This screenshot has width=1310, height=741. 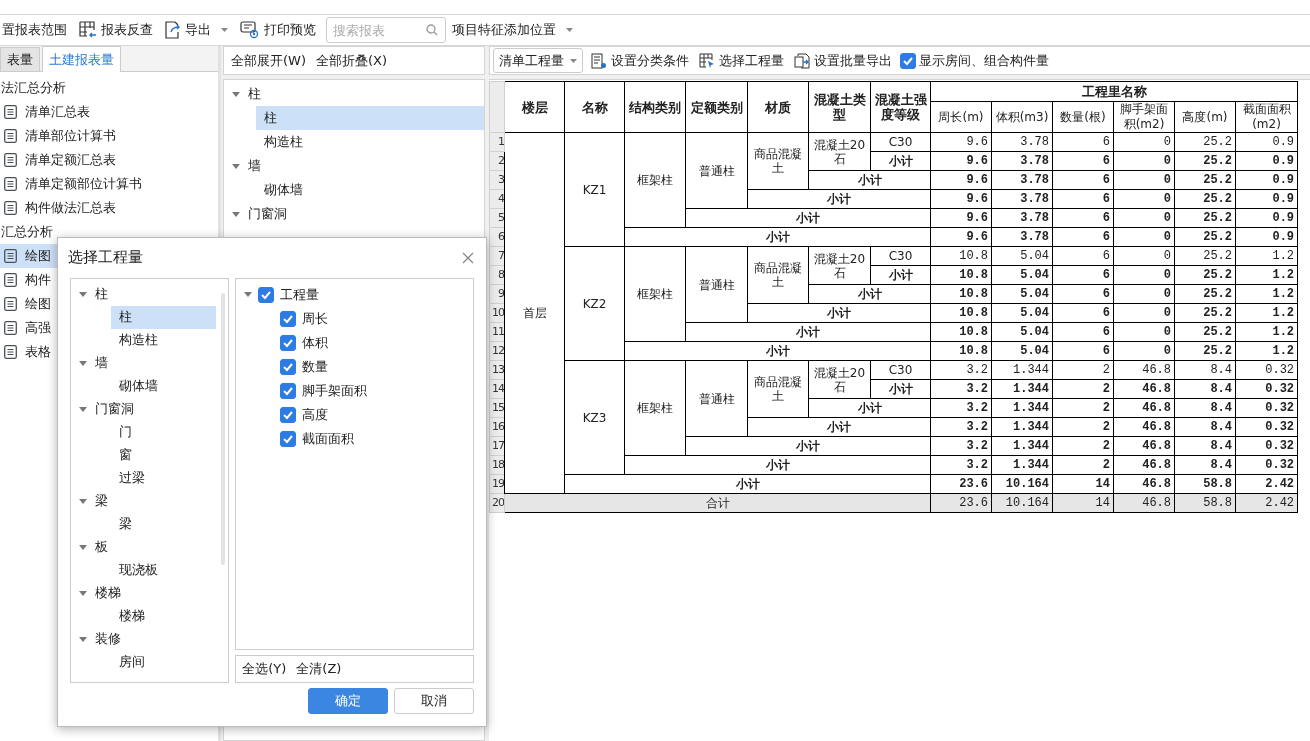 What do you see at coordinates (1266, 484) in the screenshot?
I see `table-cell: 2.42` at bounding box center [1266, 484].